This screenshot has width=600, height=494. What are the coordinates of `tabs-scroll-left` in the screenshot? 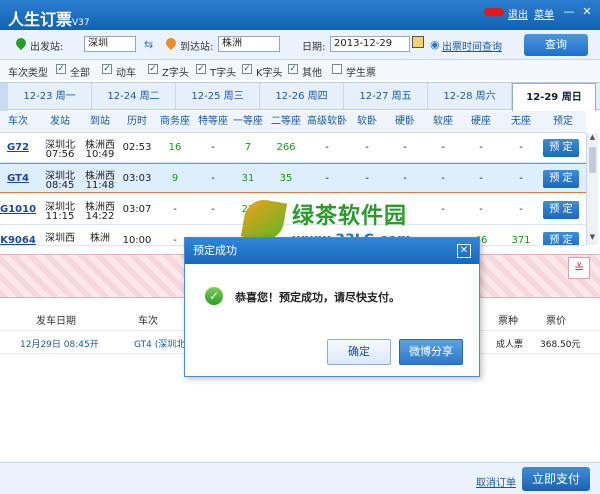 It's located at (4, 97).